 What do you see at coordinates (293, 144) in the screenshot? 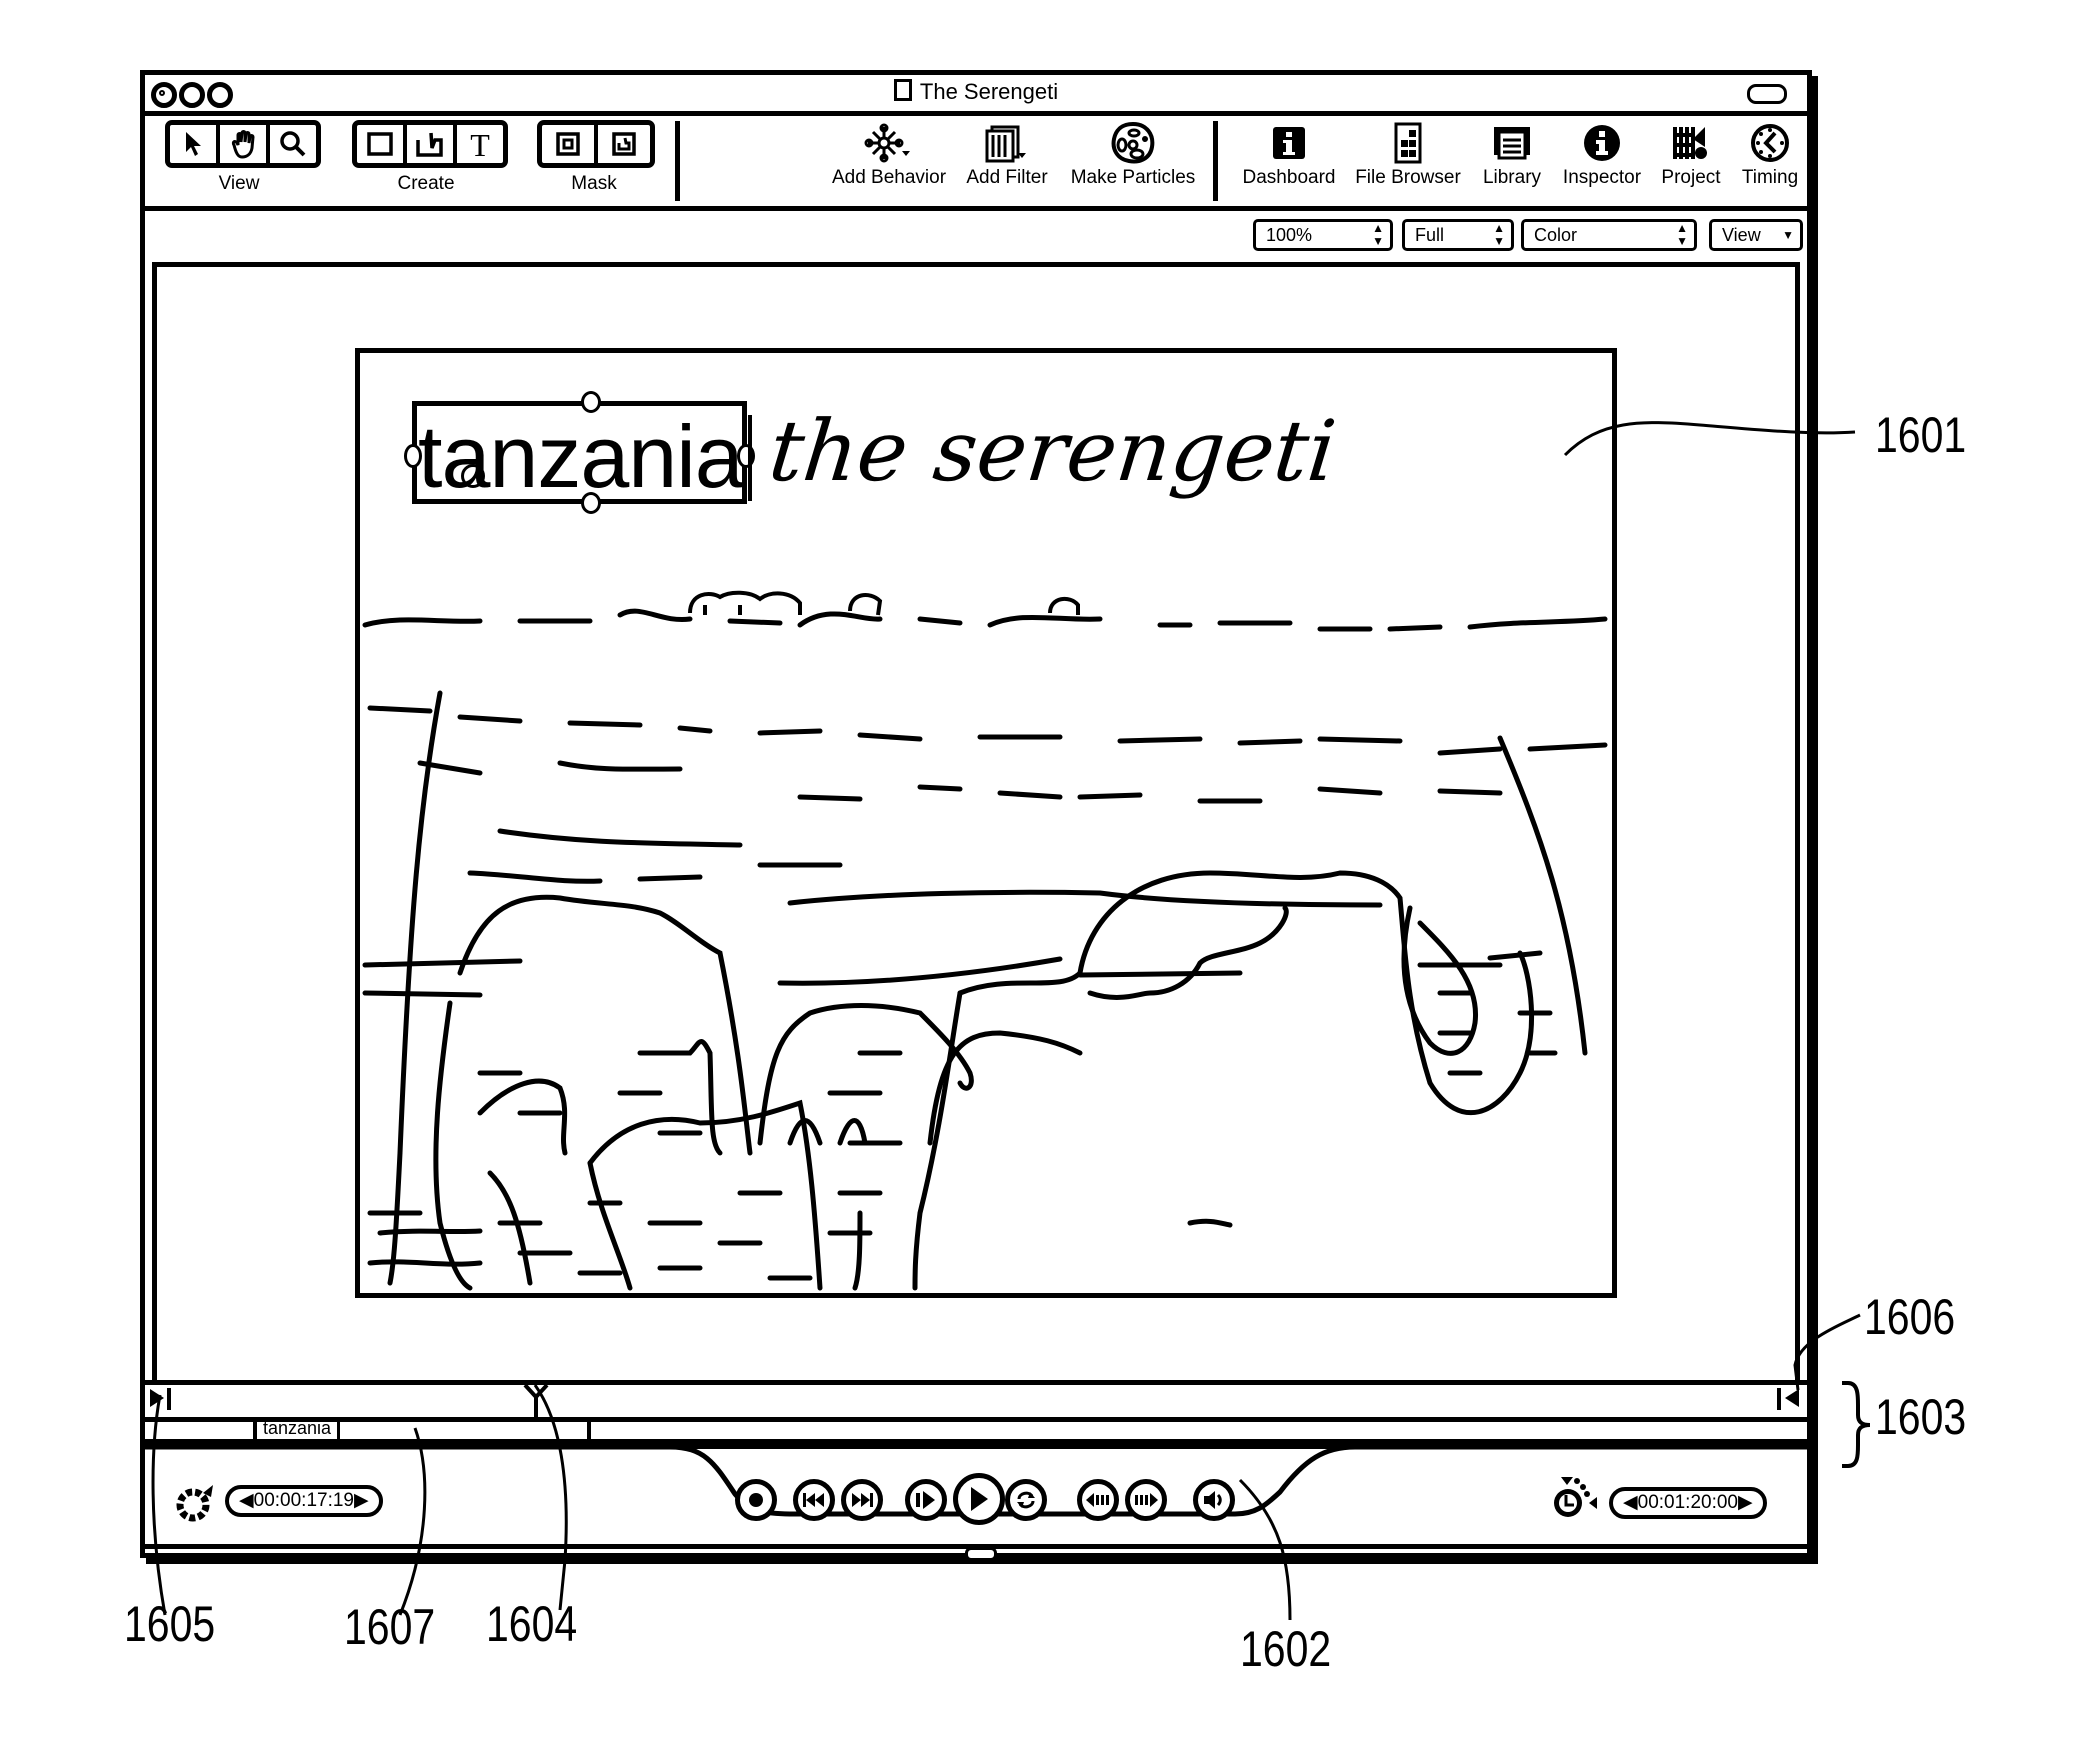
I see `zoom-tool-button` at bounding box center [293, 144].